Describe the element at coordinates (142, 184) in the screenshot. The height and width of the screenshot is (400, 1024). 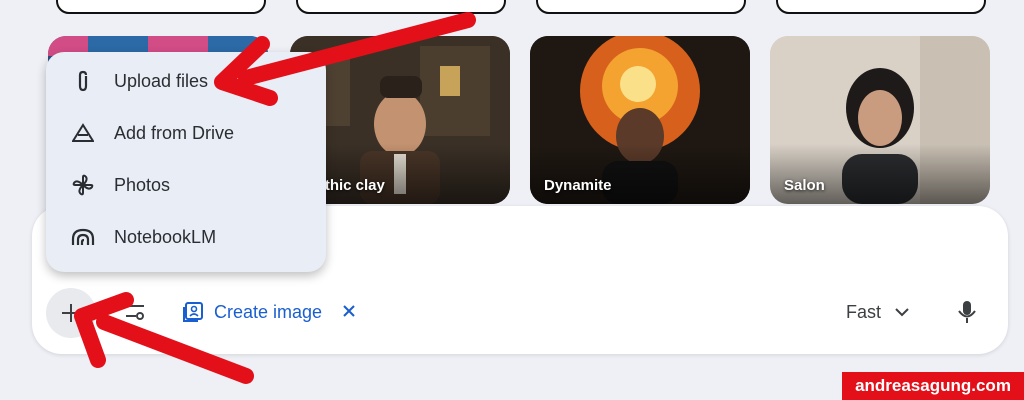
I see `menu-item-label: Photos` at that location.